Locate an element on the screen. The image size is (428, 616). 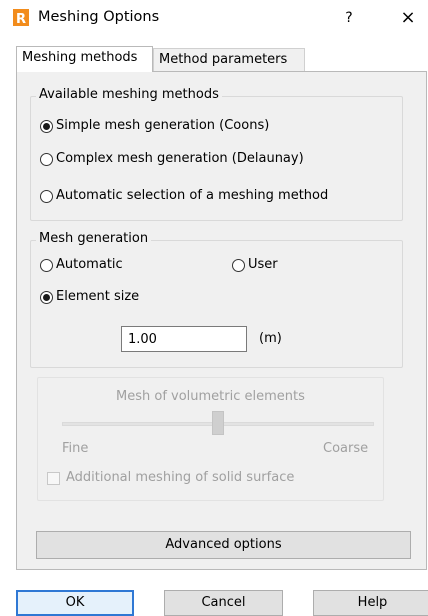
radio-complex-mesh-label: Complex mesh generation (Delaunay) is located at coordinates (180, 158).